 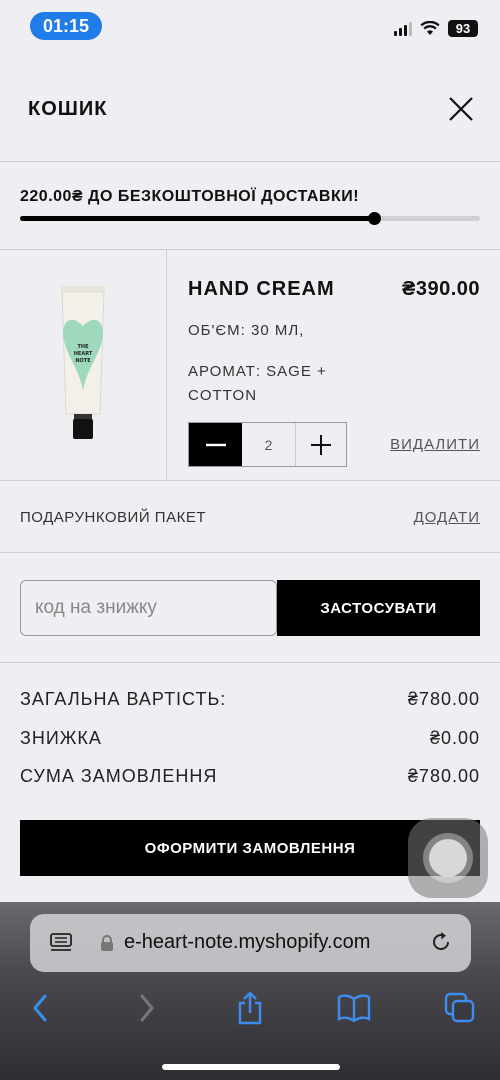 I want to click on product-image: THE HEART NOTE, so click(x=83, y=365).